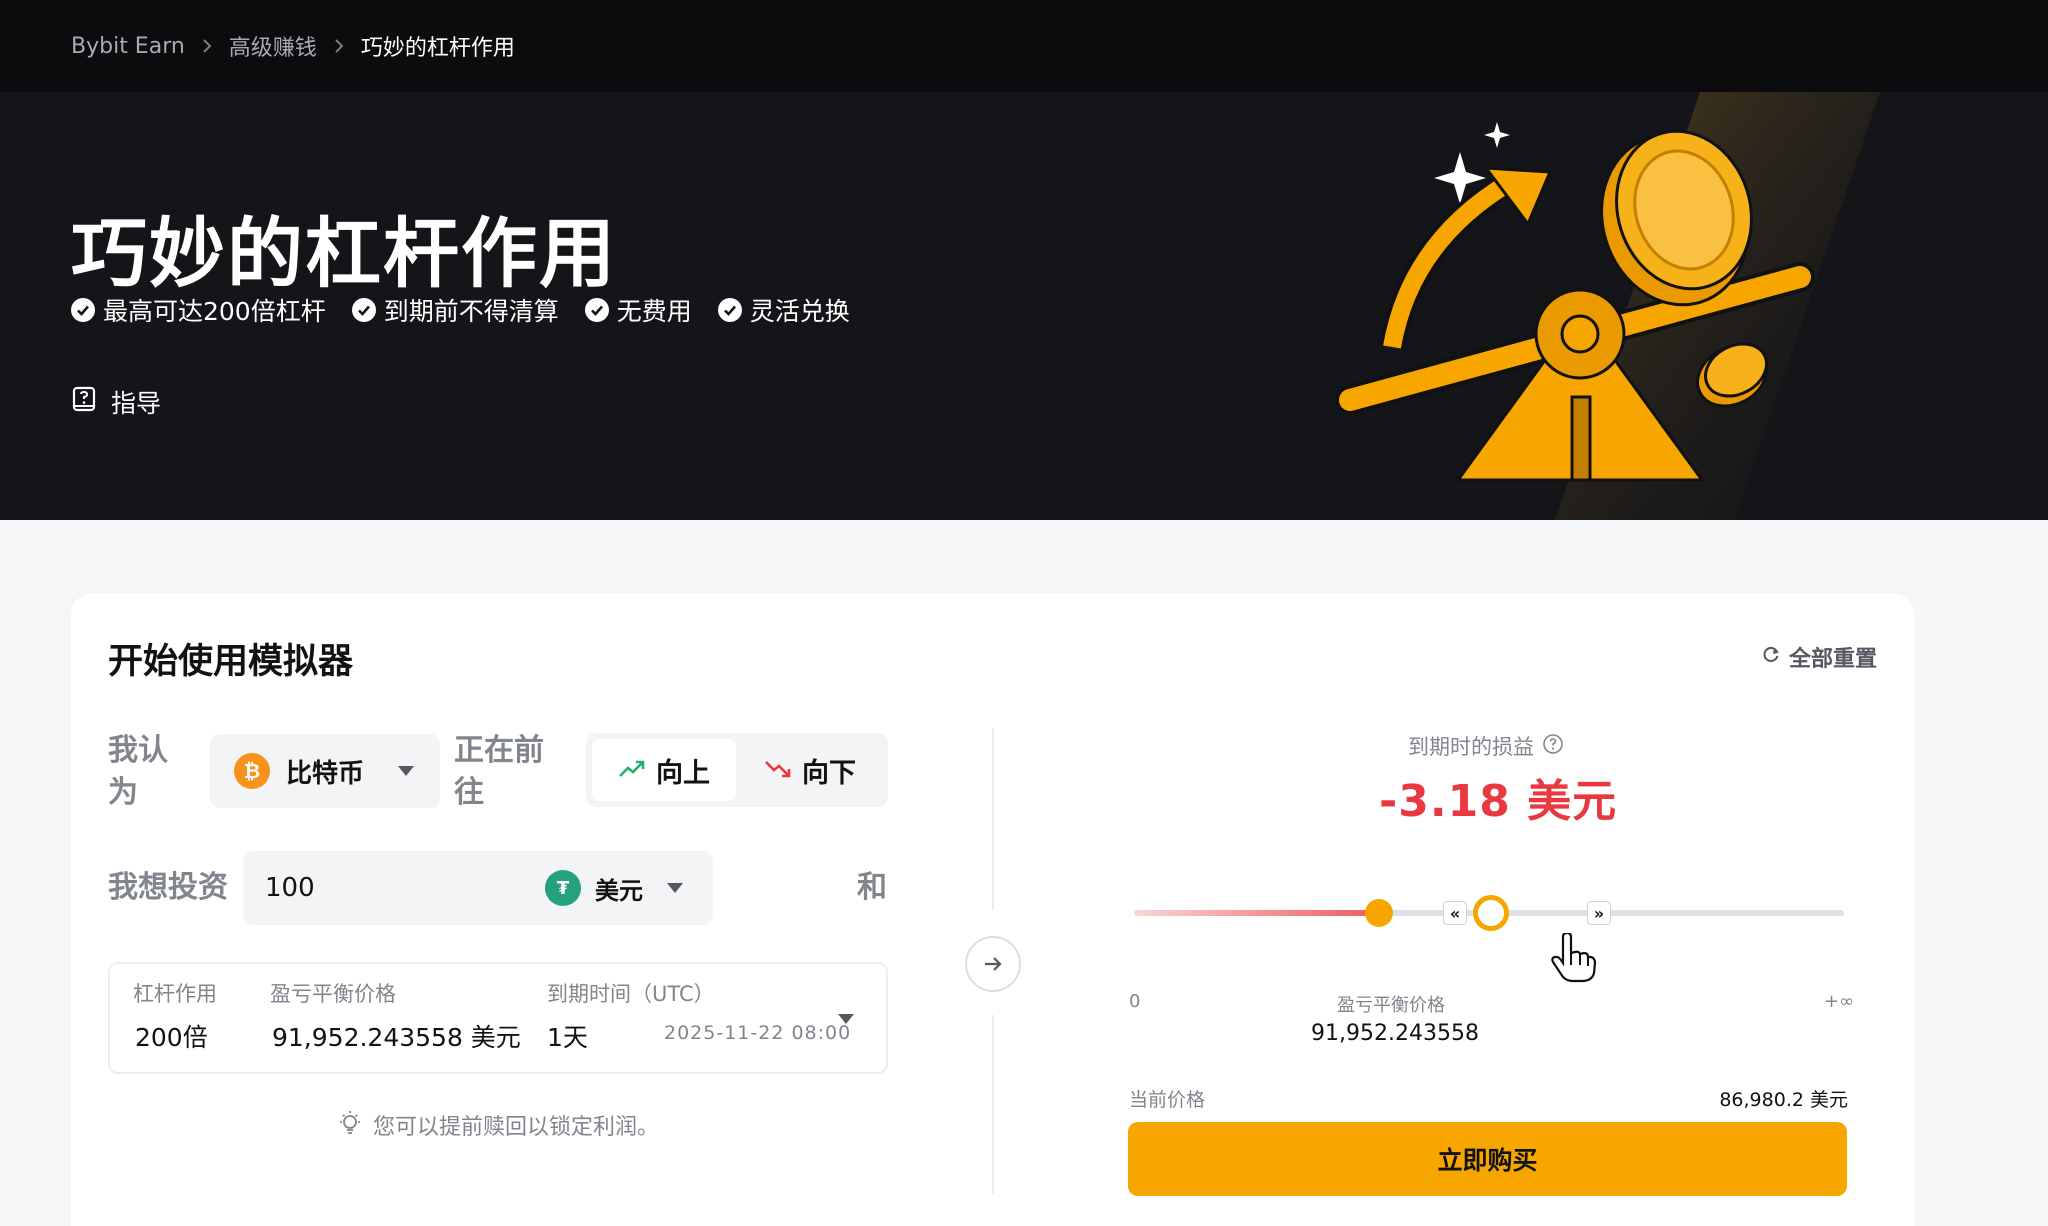 This screenshot has height=1226, width=2048. I want to click on pnl-at-expiry-label-wrap: 到期时的损益, so click(1486, 746).